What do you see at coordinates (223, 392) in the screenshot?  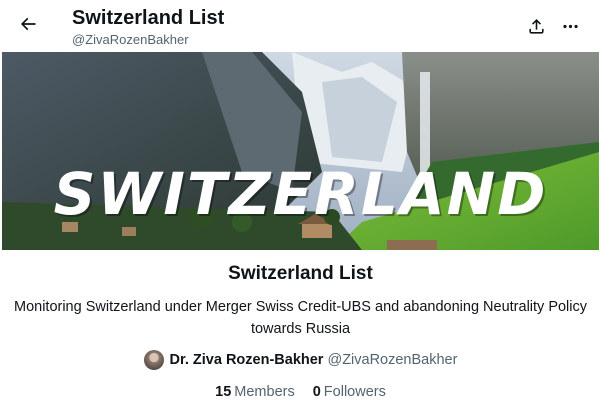 I see `members-count: 15` at bounding box center [223, 392].